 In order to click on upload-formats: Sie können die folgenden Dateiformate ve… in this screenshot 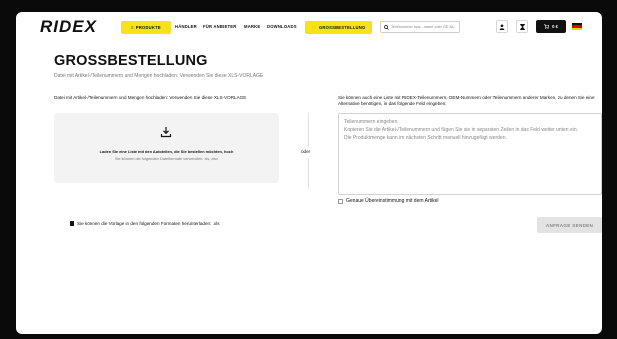, I will do `click(166, 158)`.